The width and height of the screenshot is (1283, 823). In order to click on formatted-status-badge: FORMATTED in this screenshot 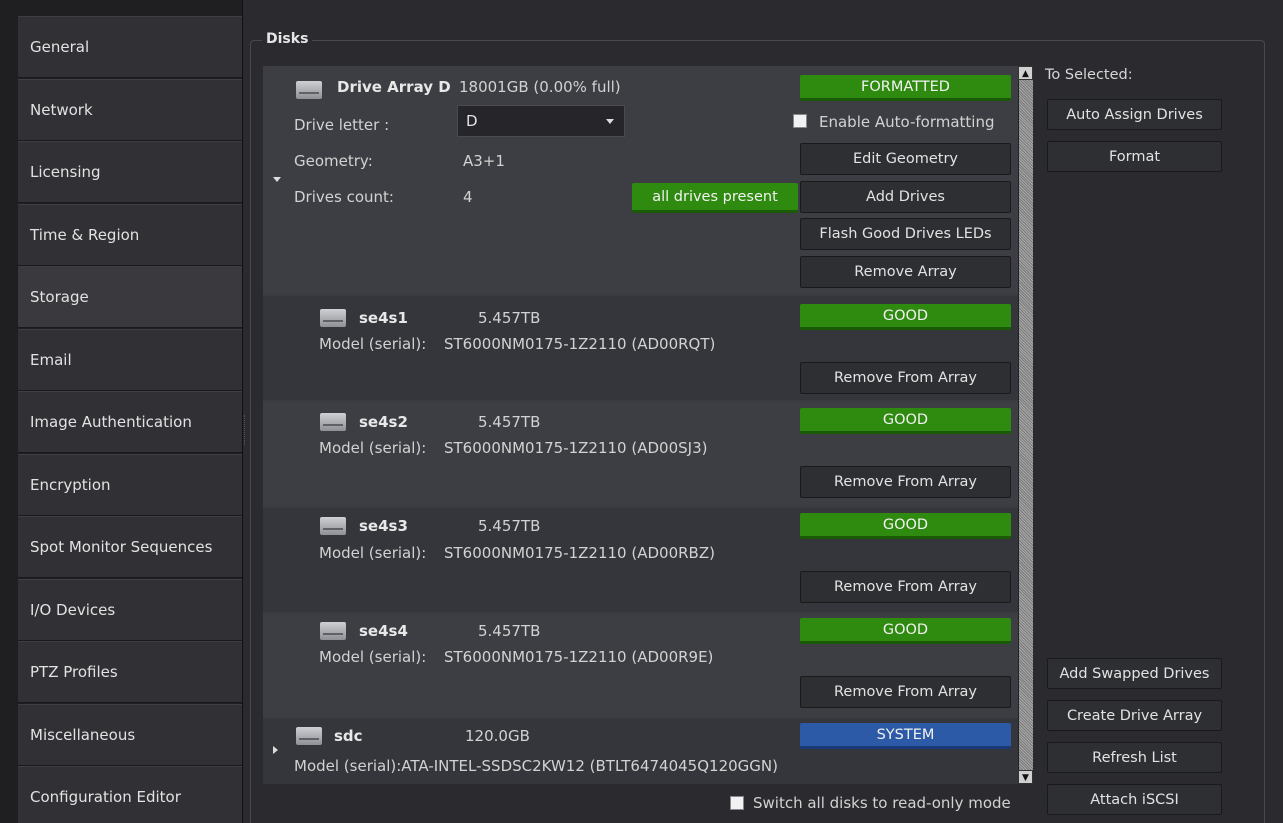, I will do `click(905, 88)`.